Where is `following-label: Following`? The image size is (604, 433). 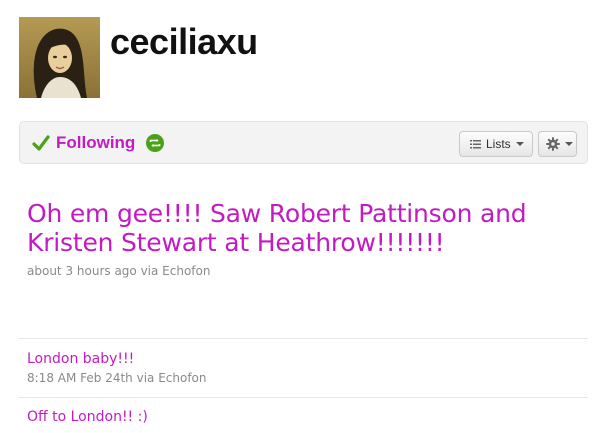
following-label: Following is located at coordinates (96, 142).